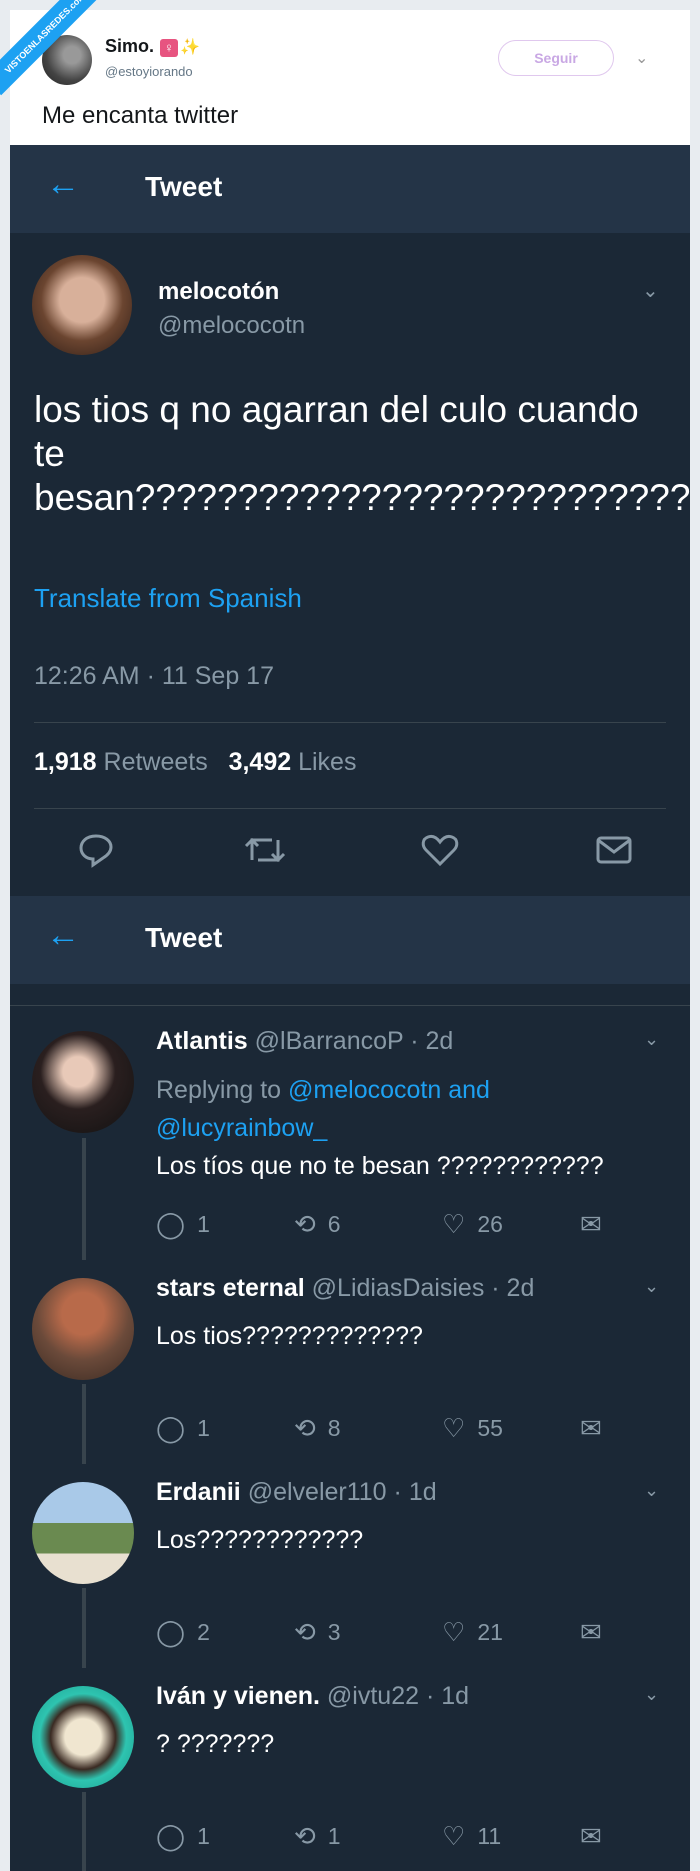 This screenshot has height=1871, width=700. What do you see at coordinates (490, 1428) in the screenshot?
I see `like-count: 55` at bounding box center [490, 1428].